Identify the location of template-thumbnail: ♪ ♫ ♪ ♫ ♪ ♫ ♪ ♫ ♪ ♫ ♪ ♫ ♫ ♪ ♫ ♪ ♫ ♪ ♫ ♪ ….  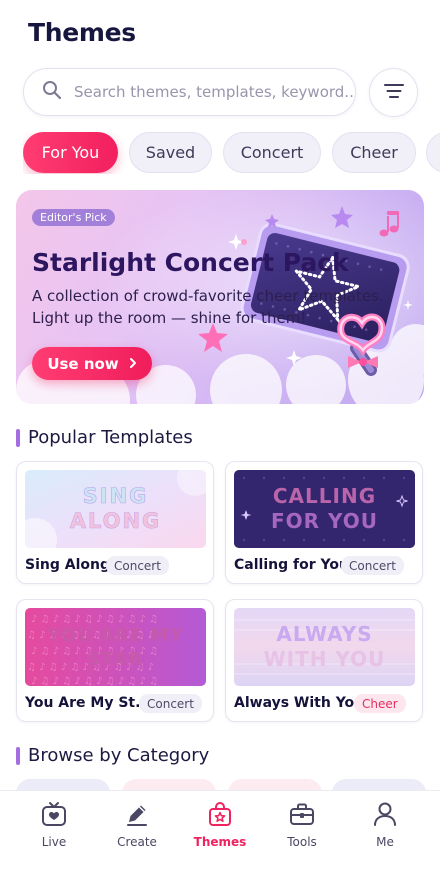
(115, 647).